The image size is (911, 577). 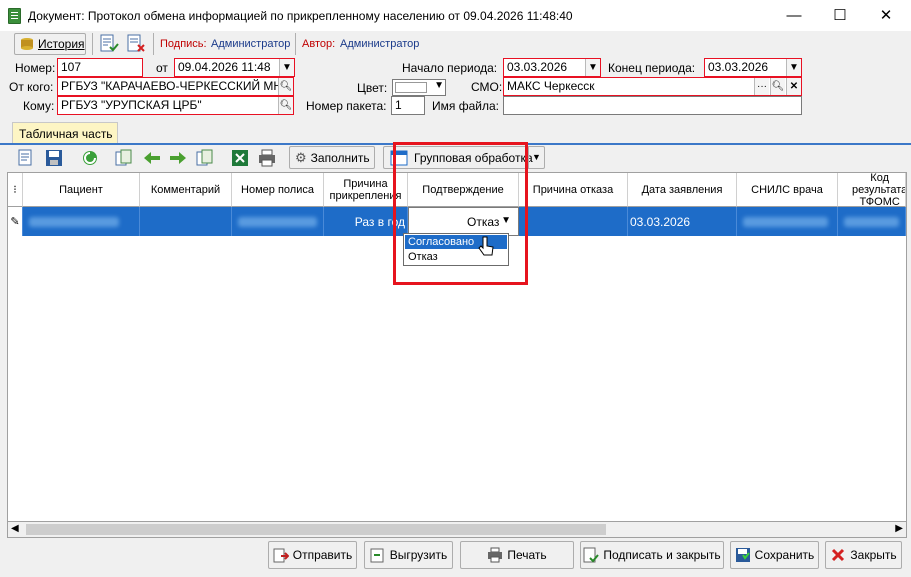 I want to click on fill-button: ⚙ Заполнить, so click(x=332, y=157).